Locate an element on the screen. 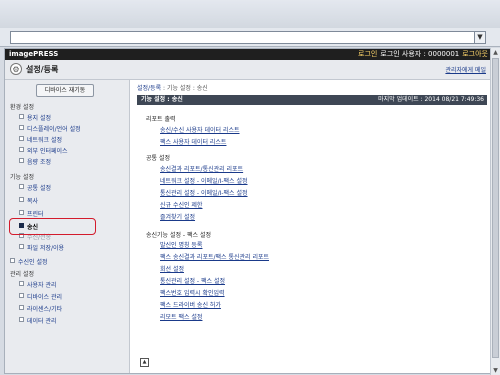 The width and height of the screenshot is (500, 375). sidebar-section-function: 기능 설정 is located at coordinates (22, 176).